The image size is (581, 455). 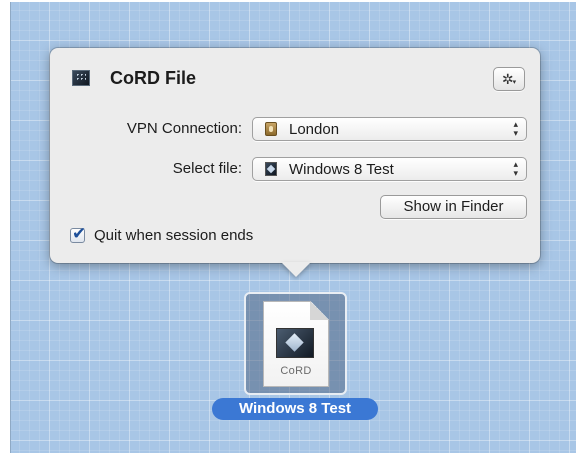 I want to click on gear-icon: ✲, so click(x=507, y=79).